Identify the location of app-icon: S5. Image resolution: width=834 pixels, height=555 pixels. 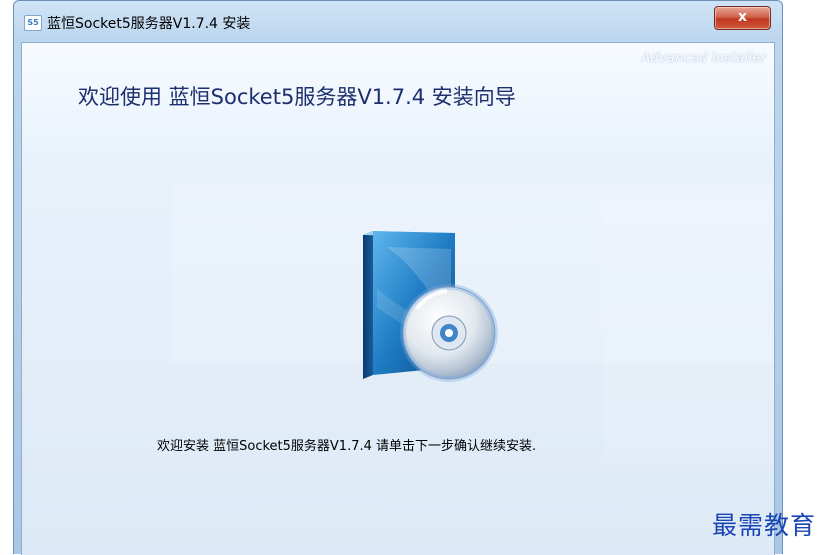
(33, 23).